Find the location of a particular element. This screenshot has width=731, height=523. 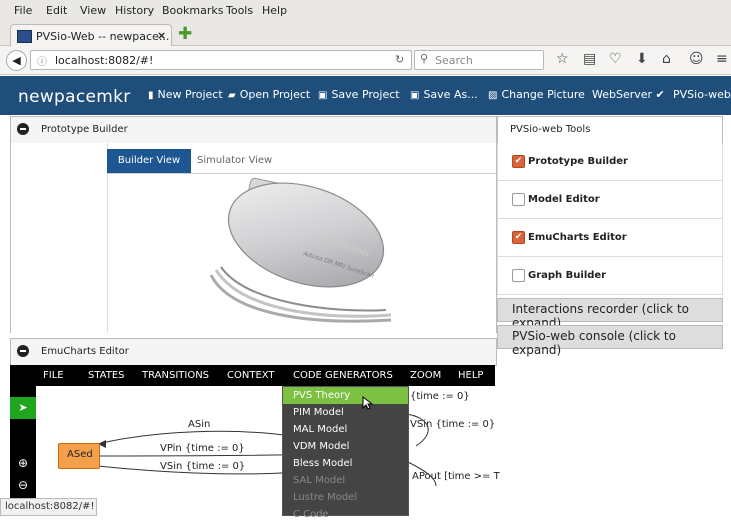

chat-icon: ☺ is located at coordinates (696, 59).